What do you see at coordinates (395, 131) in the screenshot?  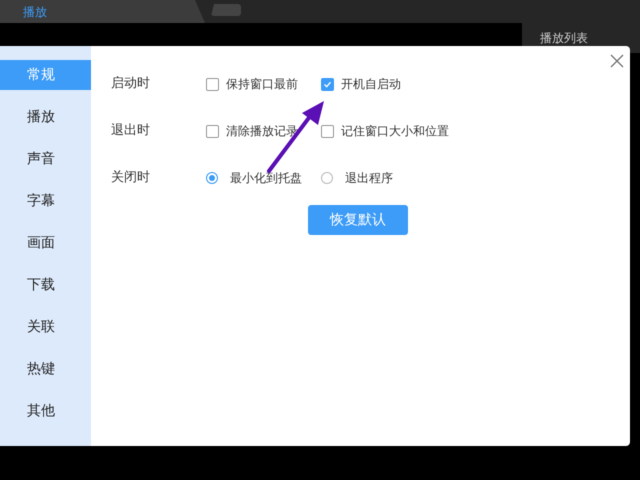 I see `option-label: 记住窗口大小和位置` at bounding box center [395, 131].